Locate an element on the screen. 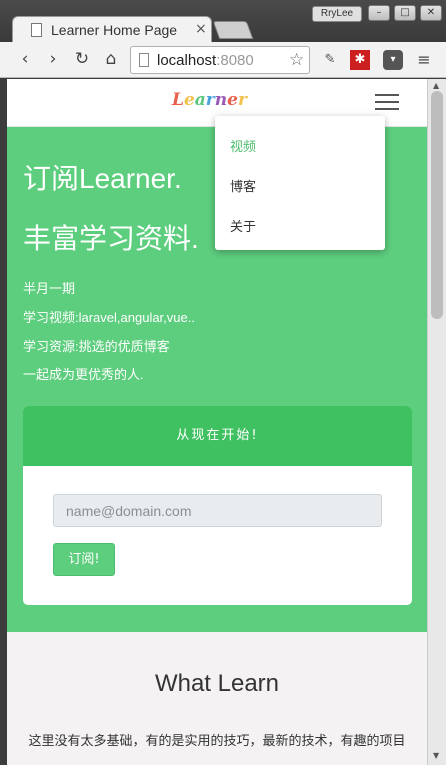 The width and height of the screenshot is (446, 765). signup-card-header: 从现在开始! is located at coordinates (217, 436).